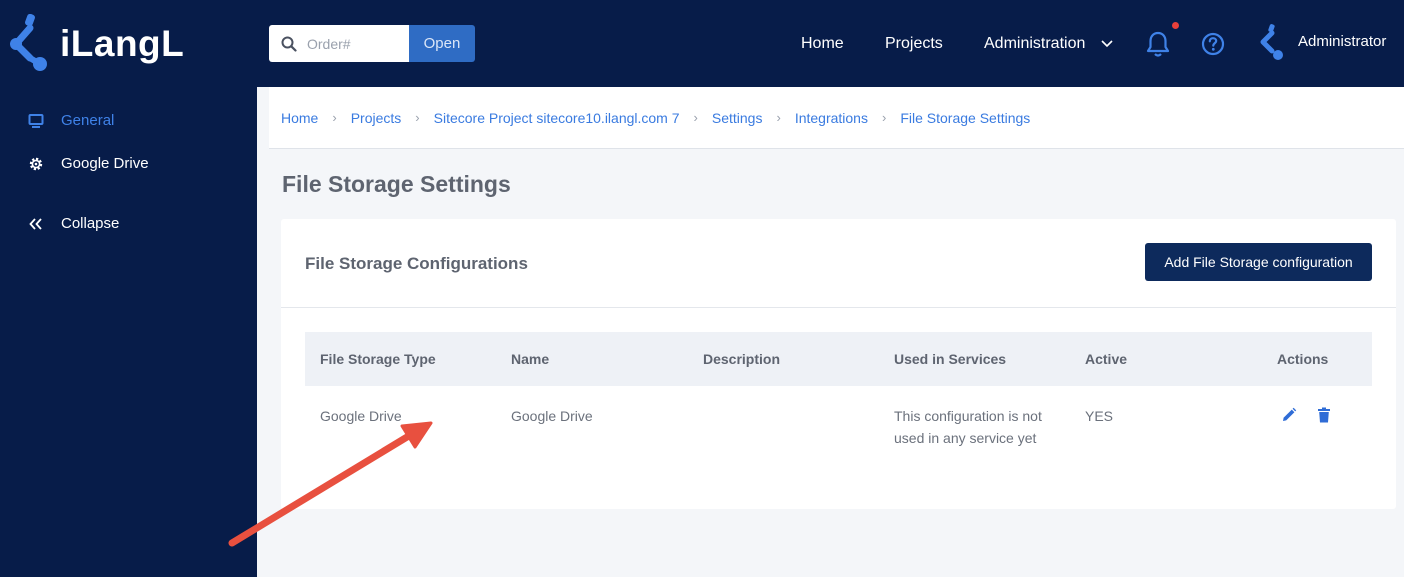 This screenshot has height=577, width=1404. What do you see at coordinates (965, 118) in the screenshot?
I see `breadcrumb-file-storage-settings: File Storage Settings` at bounding box center [965, 118].